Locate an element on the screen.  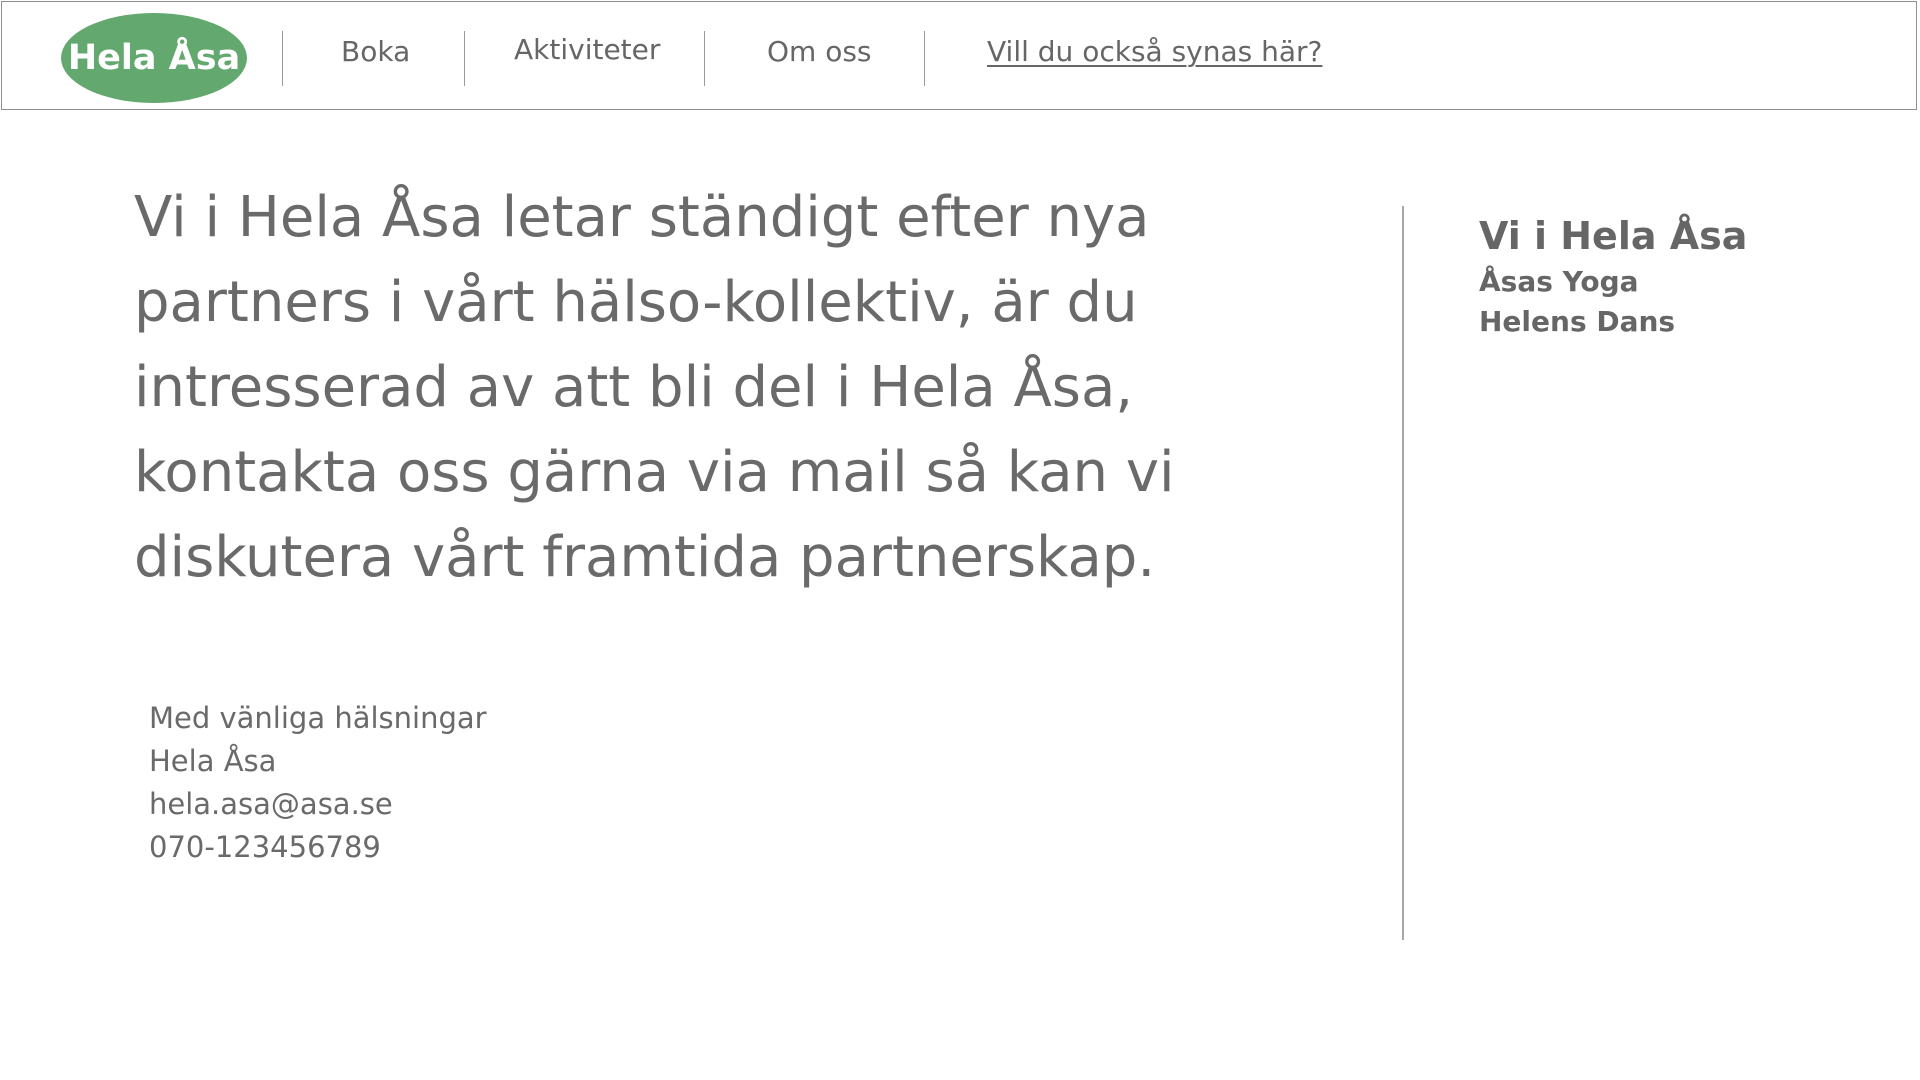
sidebar-title: Vi i Hela Åsa is located at coordinates (1613, 236).